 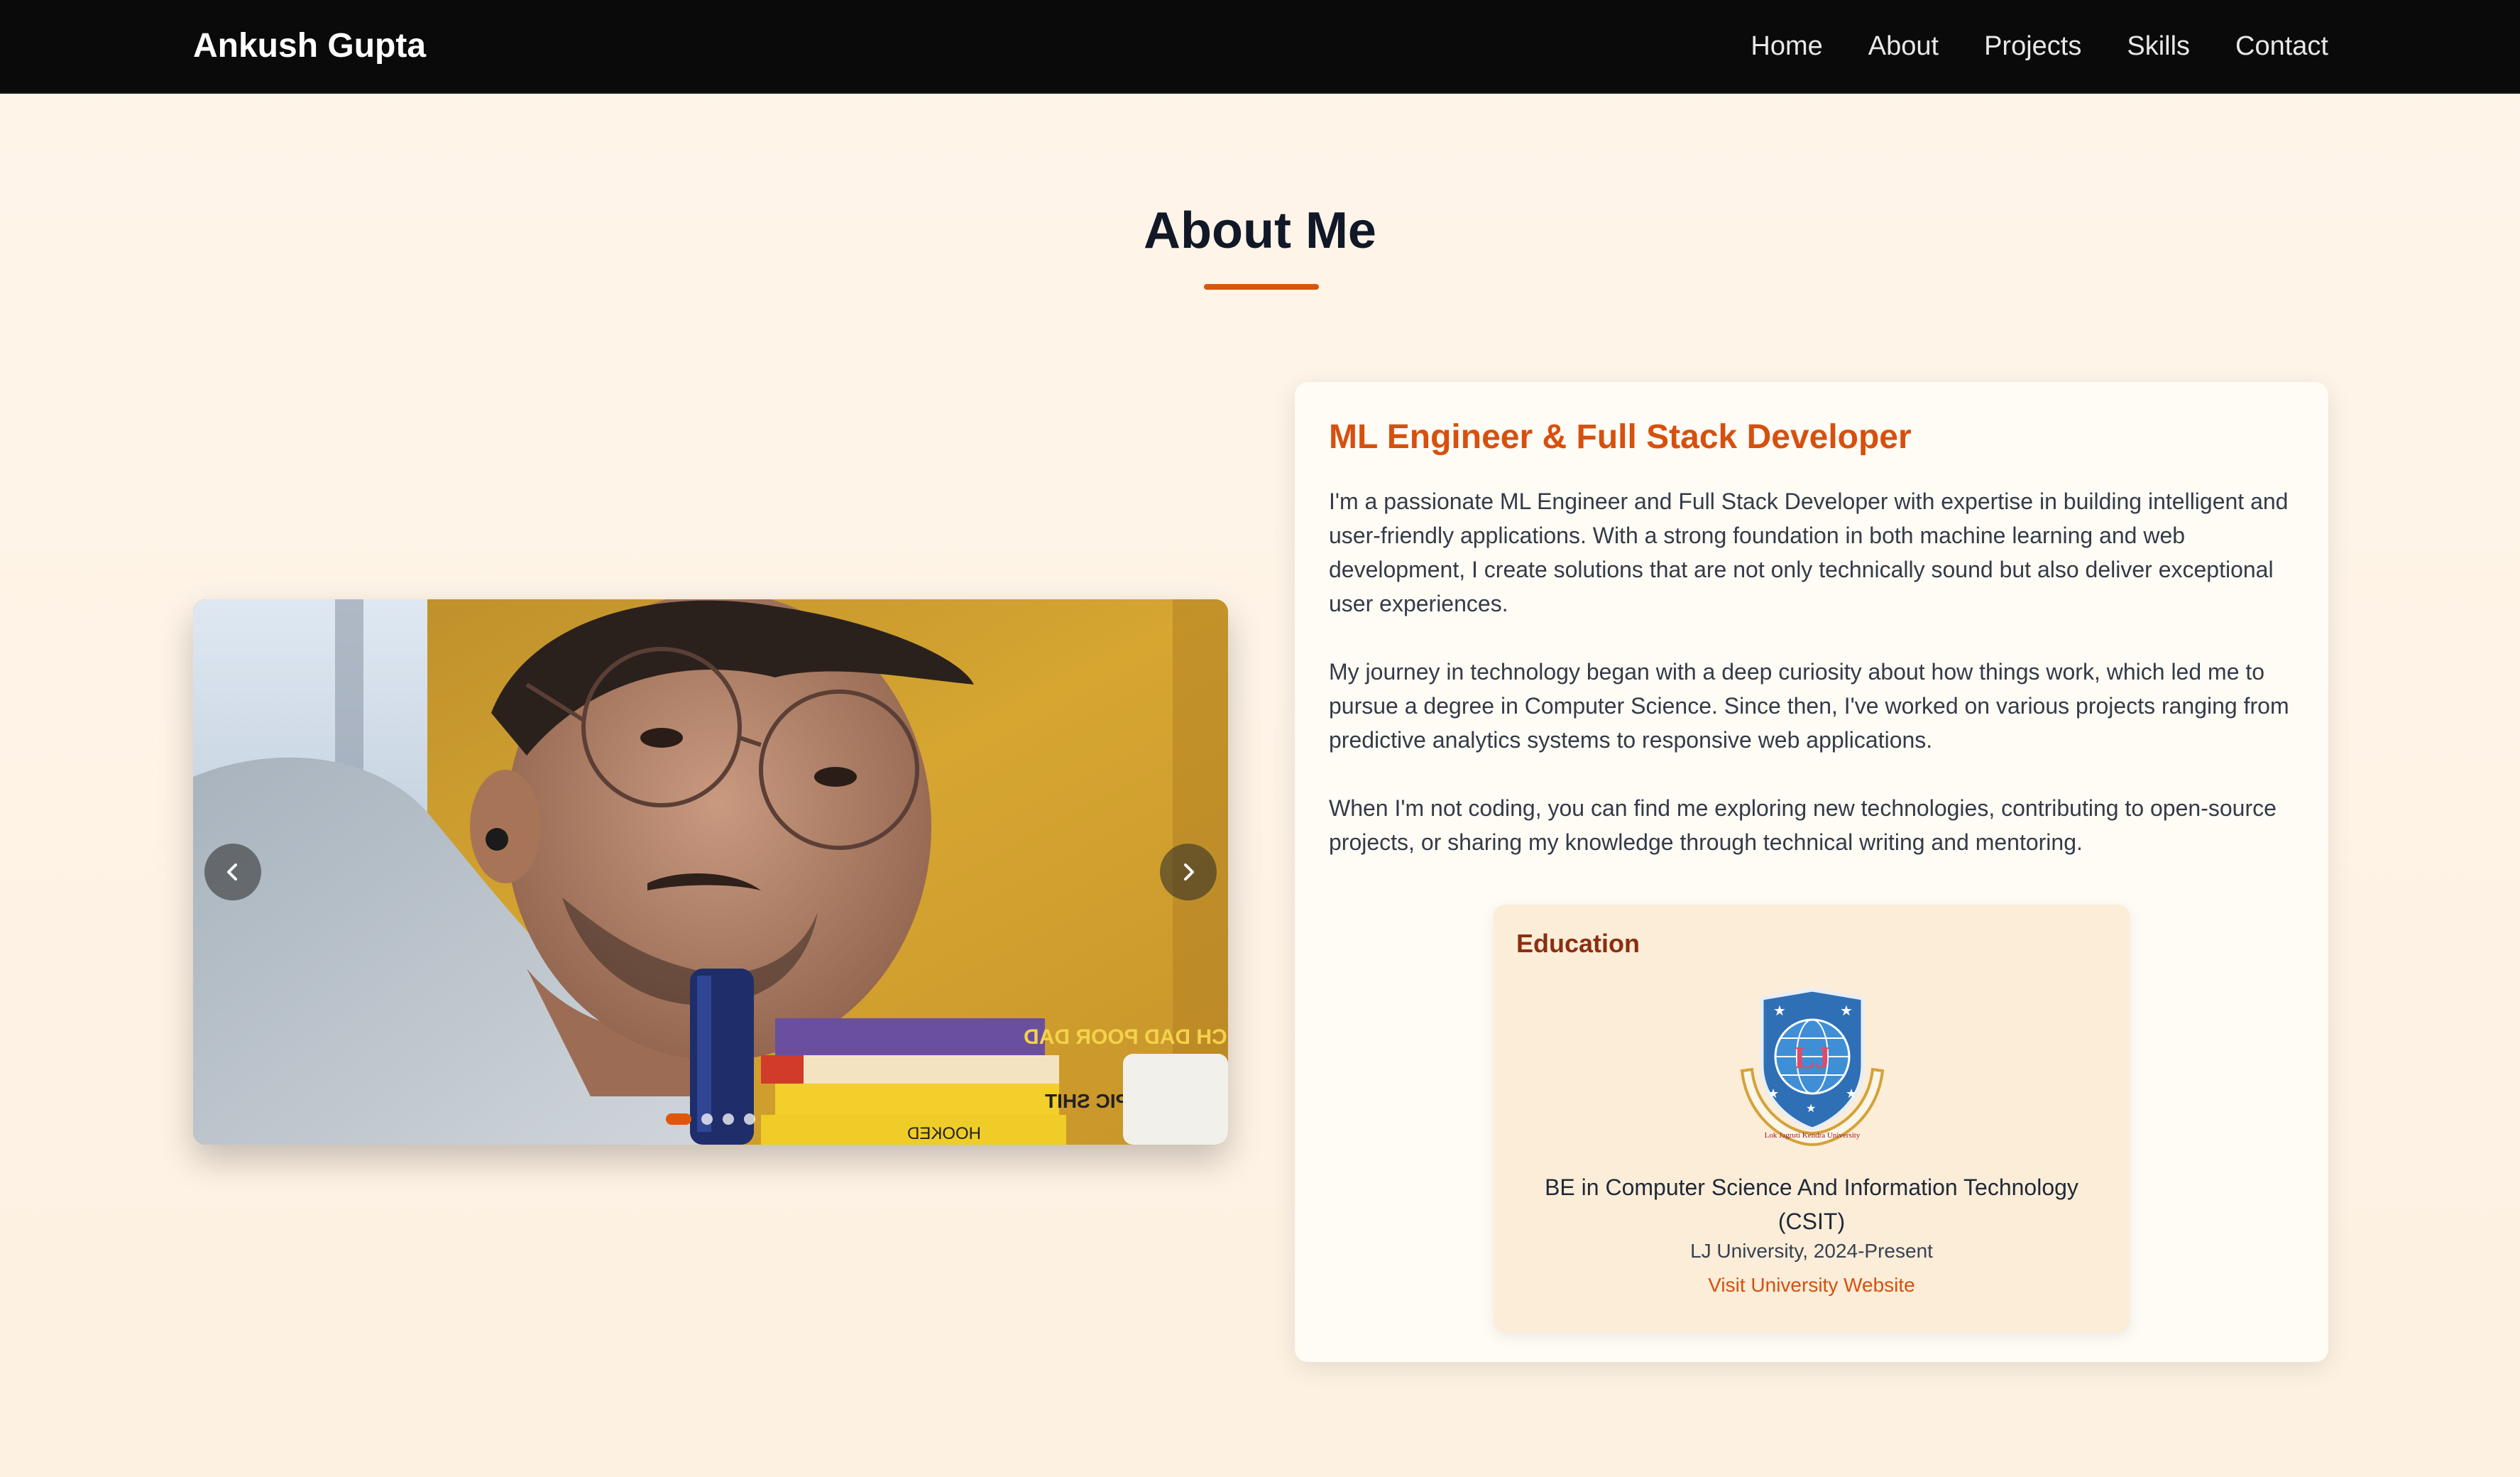 What do you see at coordinates (2282, 47) in the screenshot?
I see `nav-link-contact: Contact` at bounding box center [2282, 47].